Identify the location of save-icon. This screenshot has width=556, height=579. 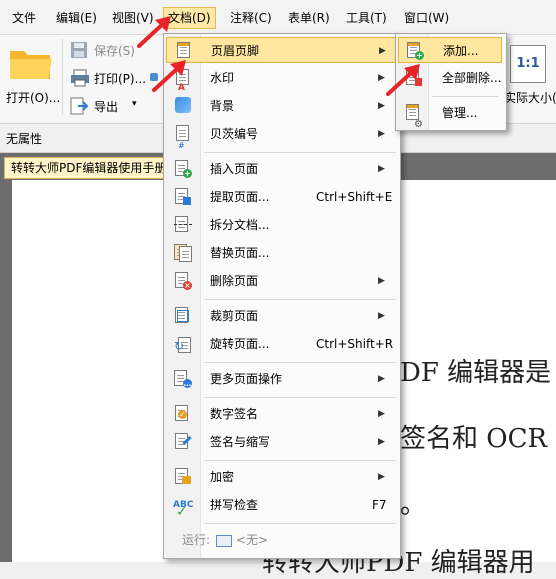
(79, 50).